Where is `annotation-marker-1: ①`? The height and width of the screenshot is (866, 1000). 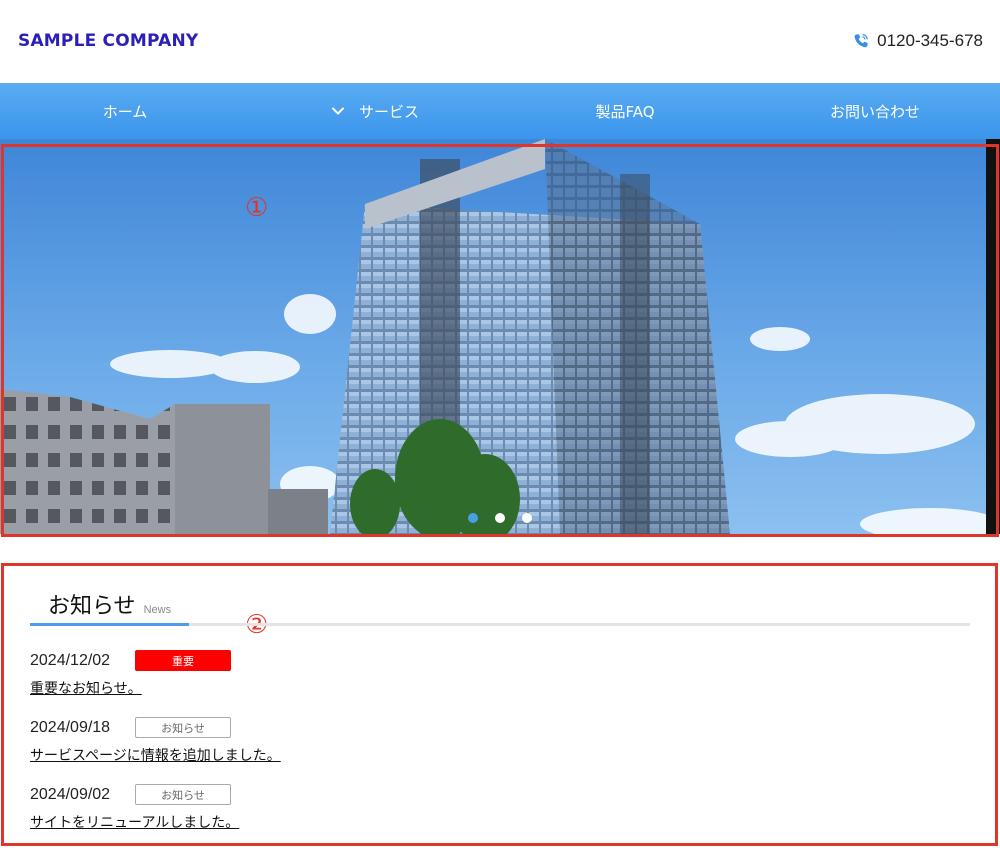
annotation-marker-1: ① is located at coordinates (257, 208).